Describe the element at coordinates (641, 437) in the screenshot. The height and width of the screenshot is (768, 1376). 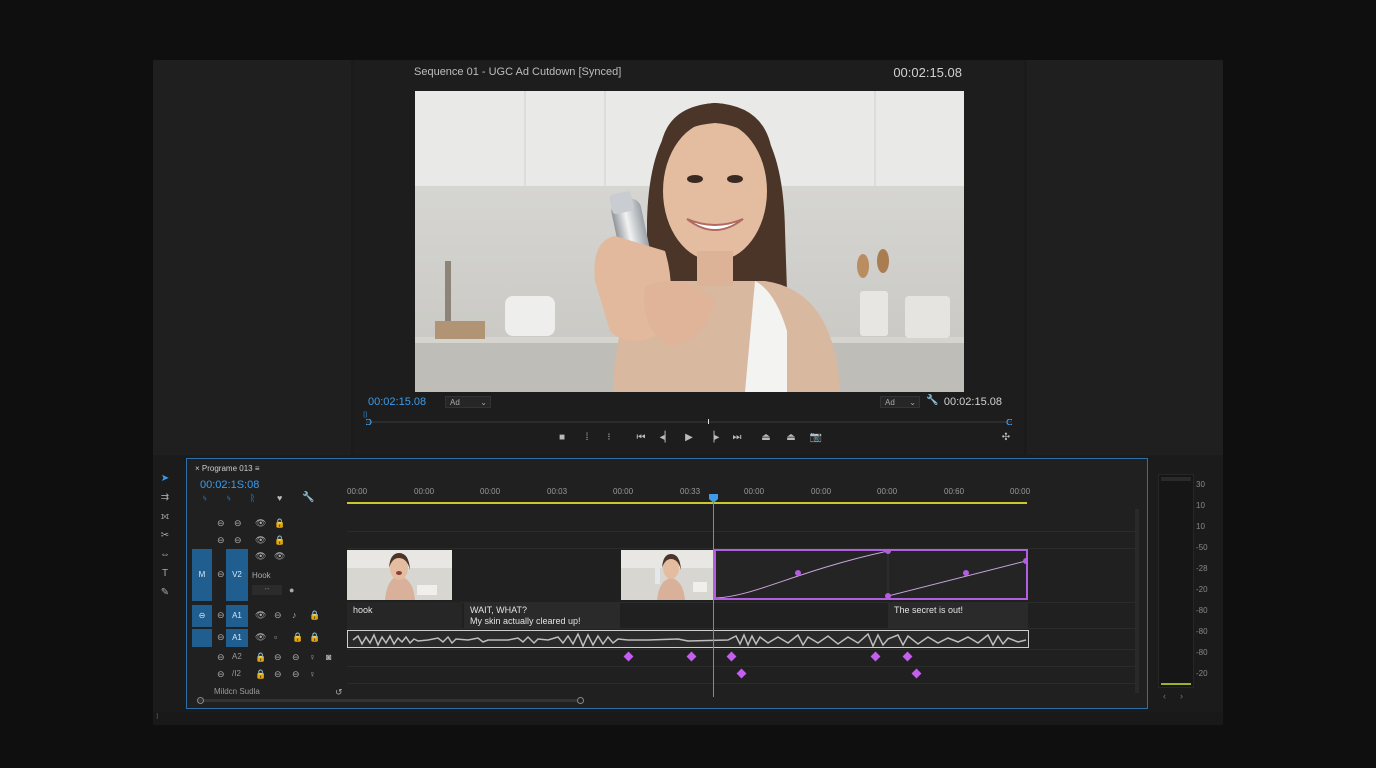
I see `go-to-in-icon: ⏮` at that location.